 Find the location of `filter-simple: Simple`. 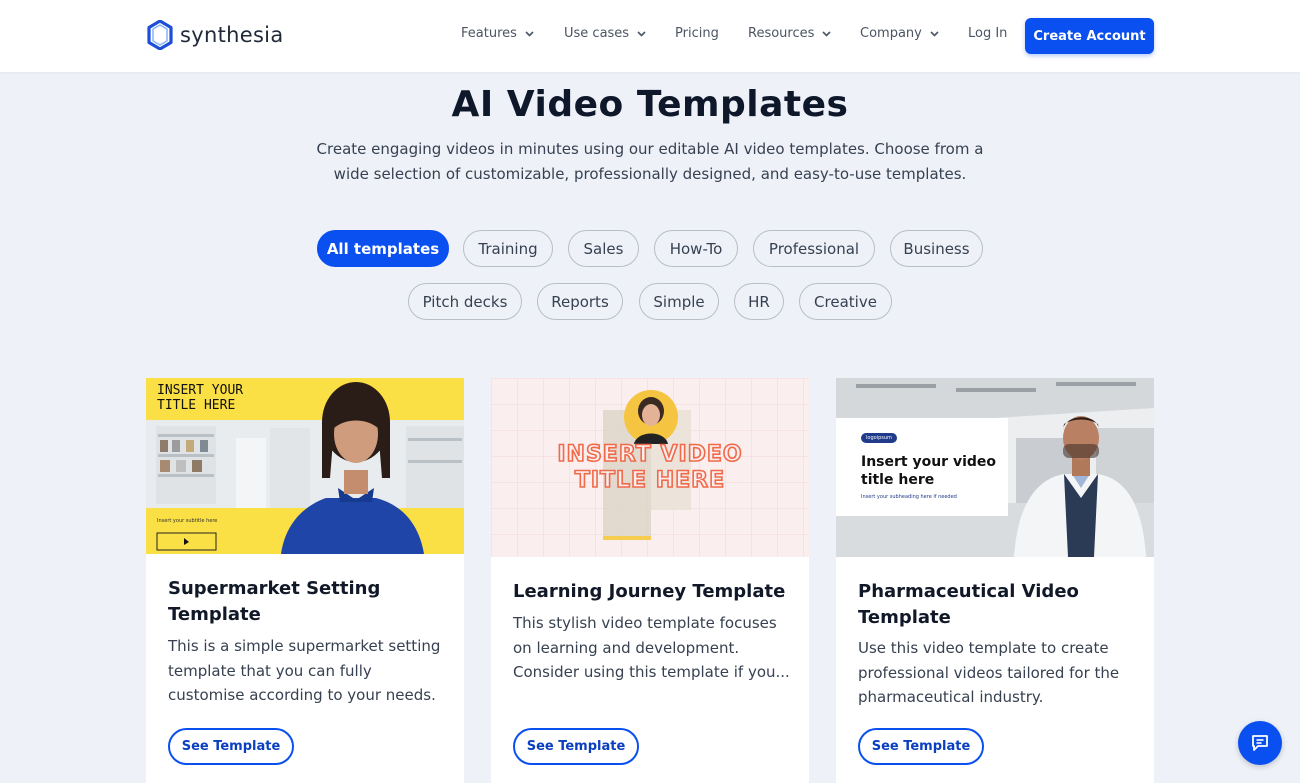

filter-simple: Simple is located at coordinates (679, 301).